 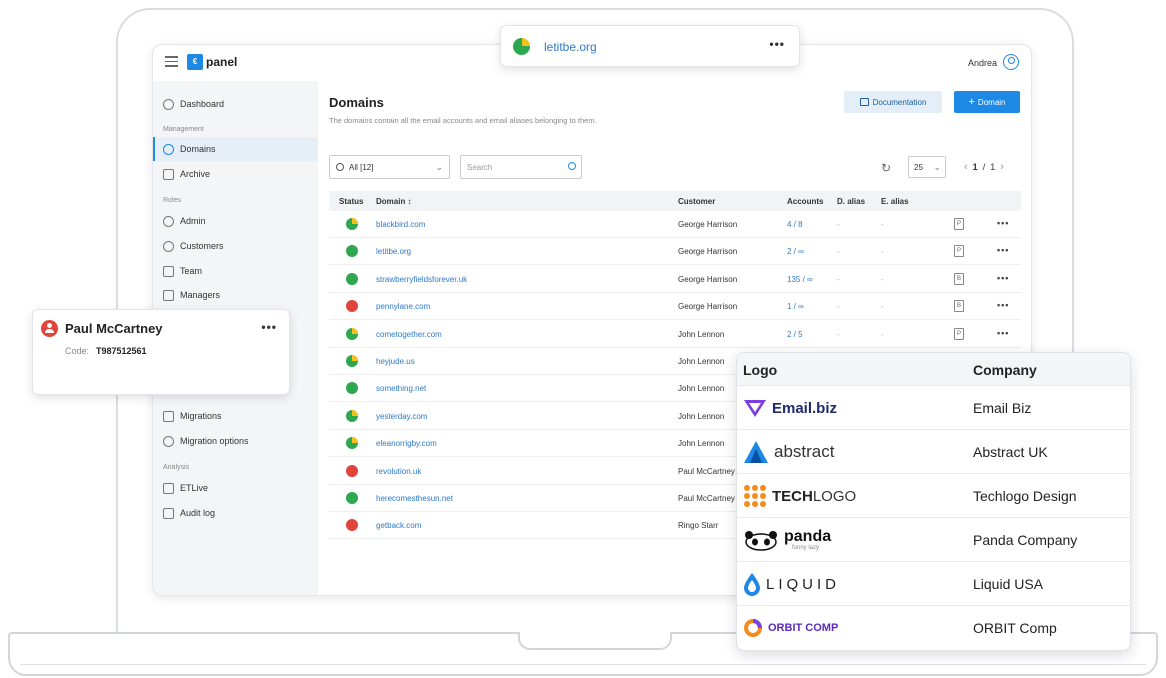 What do you see at coordinates (1002, 408) in the screenshot?
I see `company-name: Email Biz` at bounding box center [1002, 408].